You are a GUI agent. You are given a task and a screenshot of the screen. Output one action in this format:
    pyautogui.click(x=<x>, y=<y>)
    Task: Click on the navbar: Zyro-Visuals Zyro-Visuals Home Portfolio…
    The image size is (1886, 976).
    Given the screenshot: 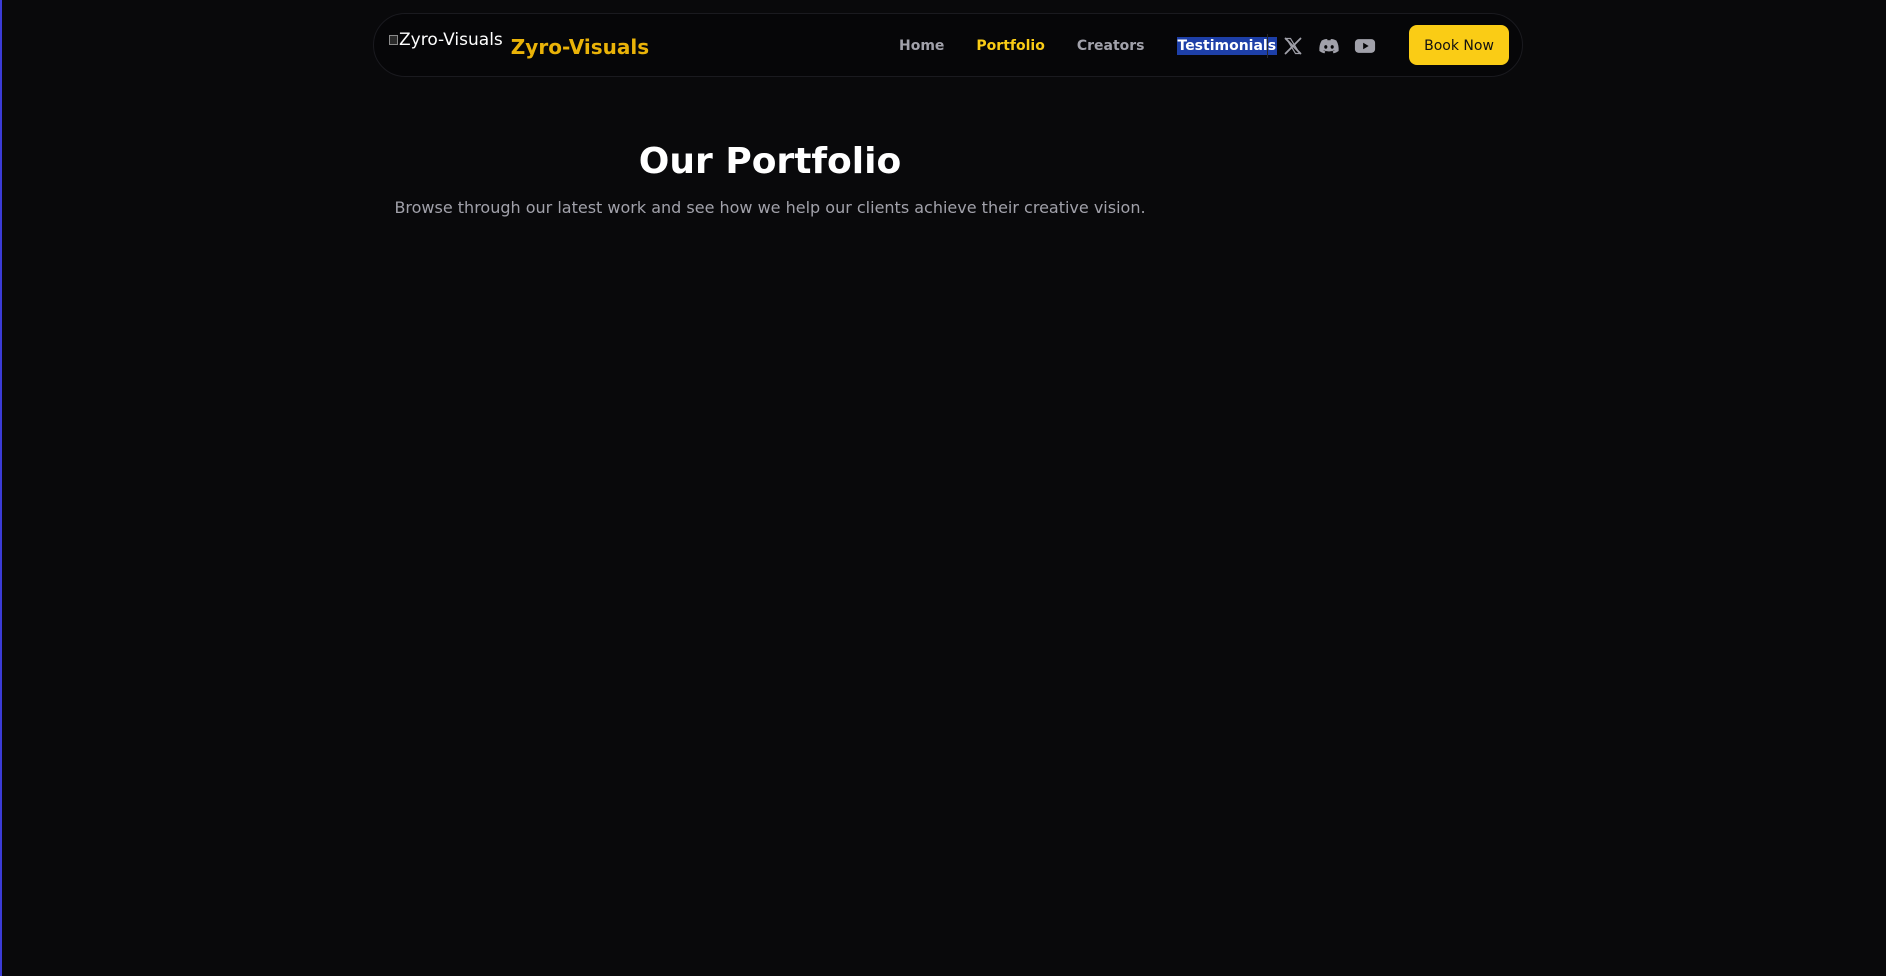 What is the action you would take?
    pyautogui.click(x=948, y=45)
    